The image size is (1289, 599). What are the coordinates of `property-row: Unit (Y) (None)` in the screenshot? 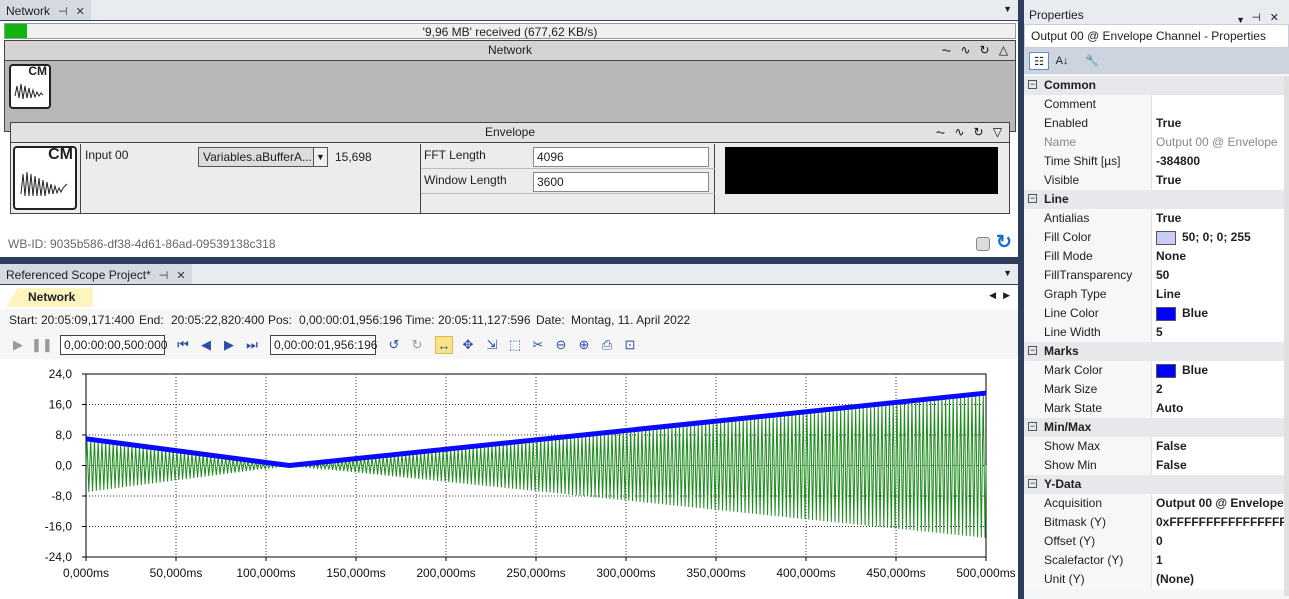 It's located at (1154, 579).